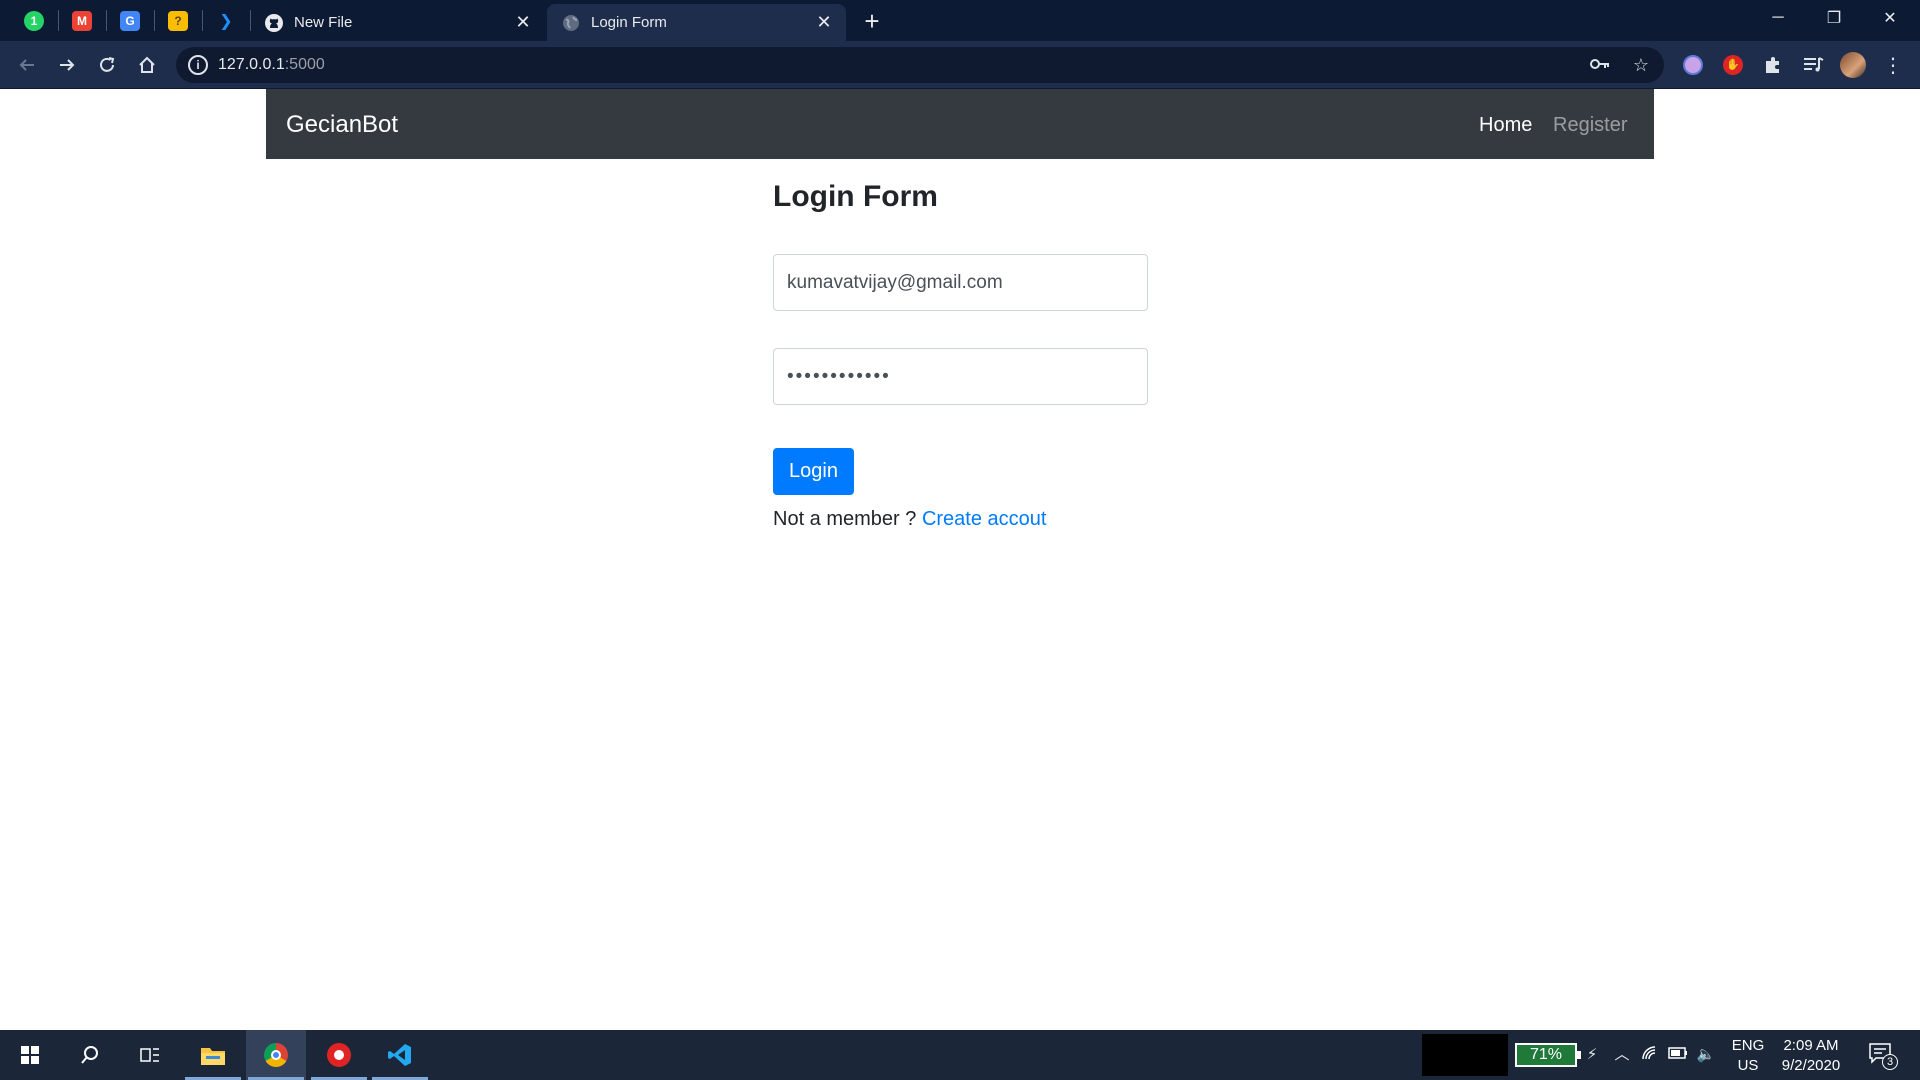  I want to click on start-button, so click(30, 1055).